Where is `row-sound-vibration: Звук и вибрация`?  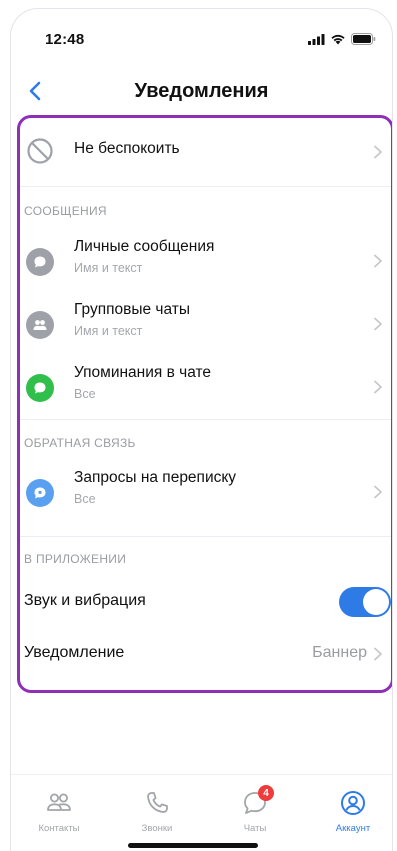
row-sound-vibration: Звук и вибрация is located at coordinates (205, 602).